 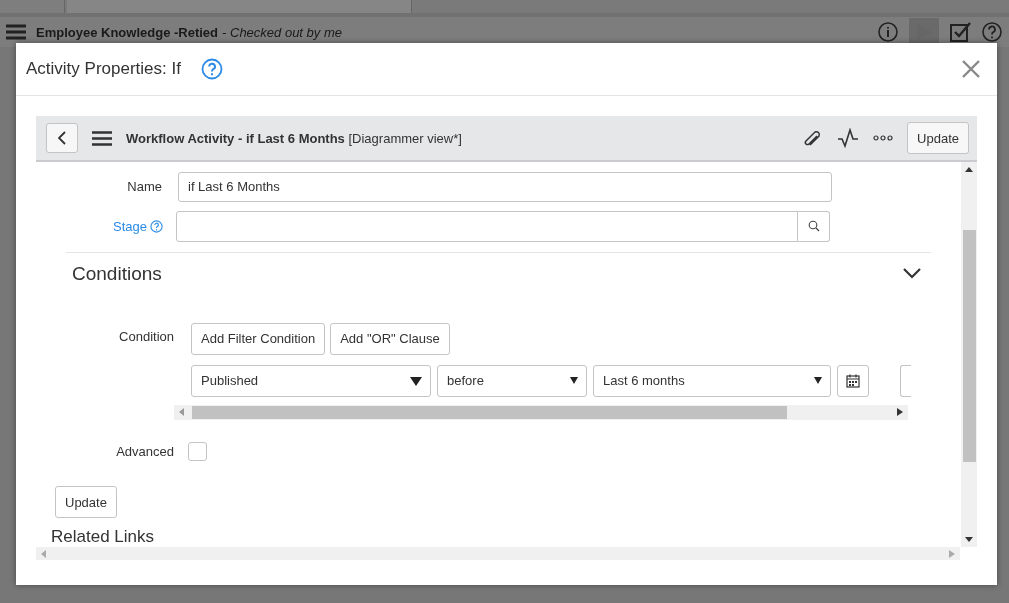 What do you see at coordinates (311, 380) in the screenshot?
I see `field-select: Published` at bounding box center [311, 380].